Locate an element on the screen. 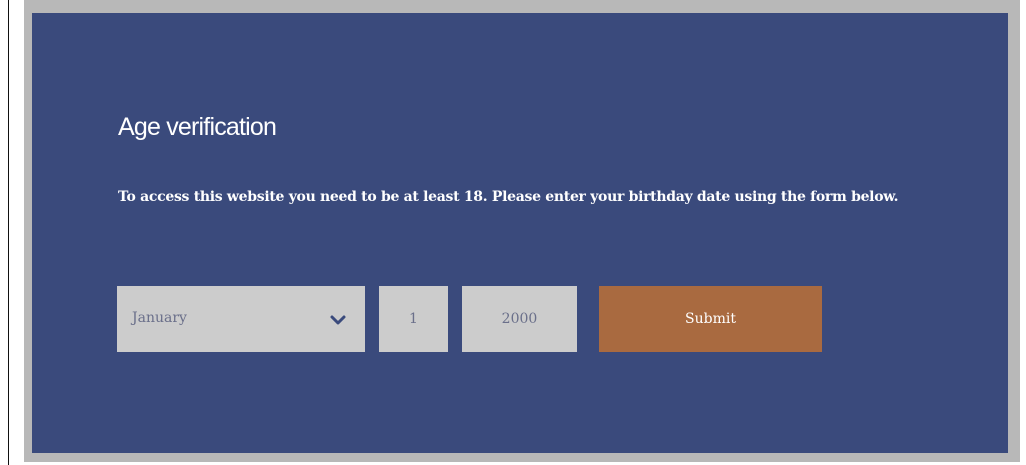 Image resolution: width=1026 pixels, height=465 pixels. modal-title: Age verification is located at coordinates (197, 127).